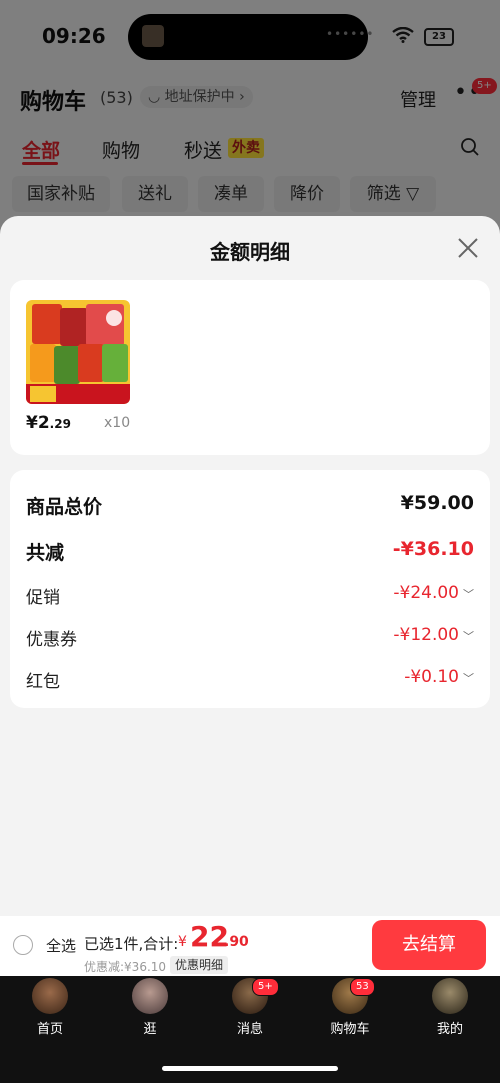 The image size is (500, 1083). Describe the element at coordinates (250, 1068) in the screenshot. I see `home-indicator` at that location.